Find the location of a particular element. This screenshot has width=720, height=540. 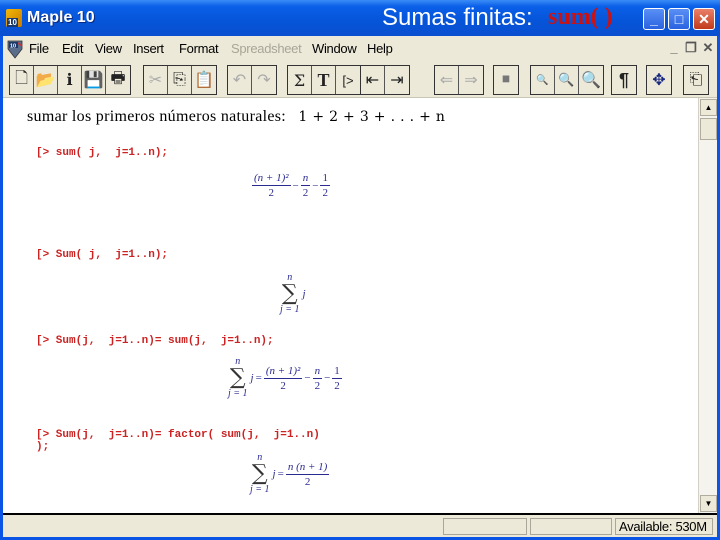

text-T-icon: T is located at coordinates (324, 80).